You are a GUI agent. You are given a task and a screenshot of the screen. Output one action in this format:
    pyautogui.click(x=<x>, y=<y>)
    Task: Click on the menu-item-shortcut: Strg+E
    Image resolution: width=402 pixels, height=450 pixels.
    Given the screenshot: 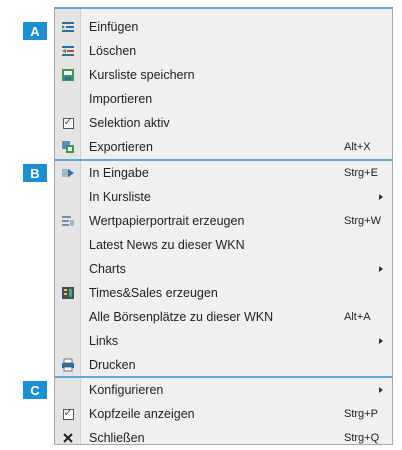 What is the action you would take?
    pyautogui.click(x=361, y=173)
    